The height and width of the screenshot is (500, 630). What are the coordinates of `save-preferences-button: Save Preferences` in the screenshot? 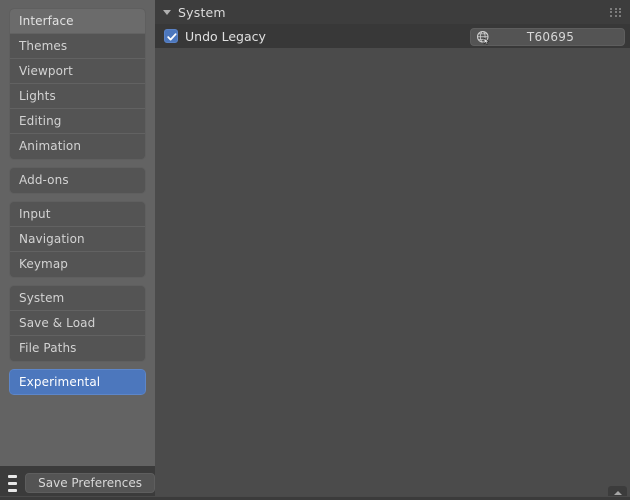 It's located at (90, 483).